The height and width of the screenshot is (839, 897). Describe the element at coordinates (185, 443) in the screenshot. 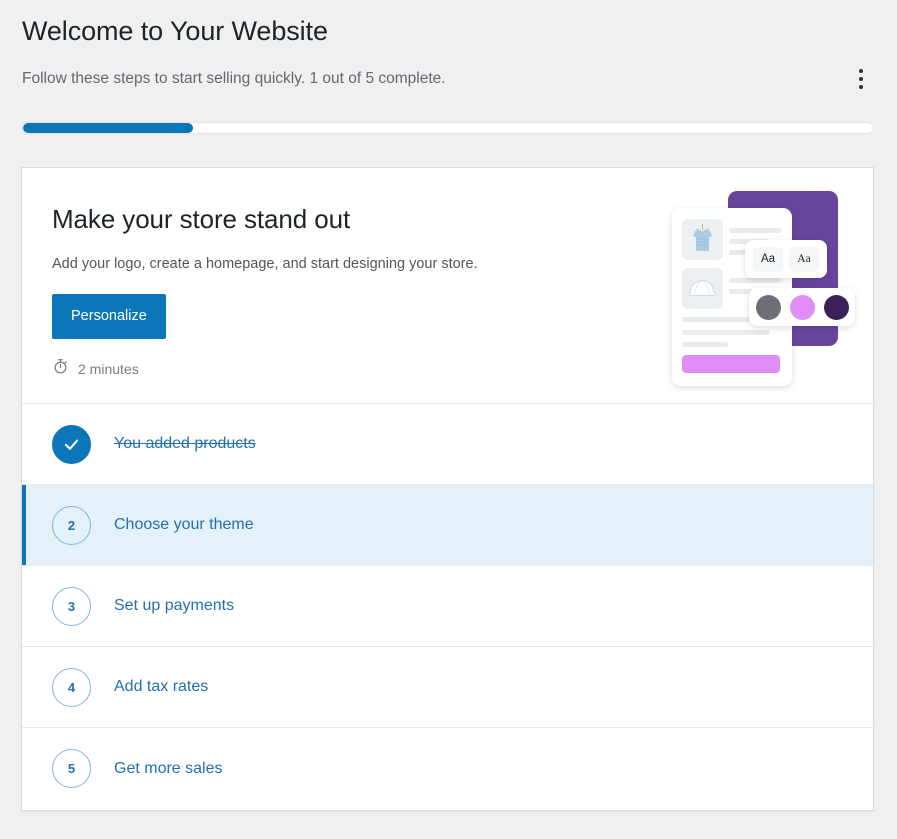

I see `step-label: You added products` at that location.